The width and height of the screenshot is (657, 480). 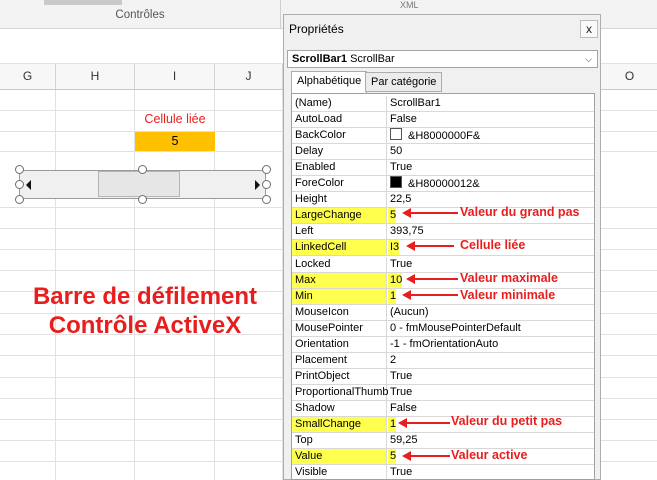 I want to click on property-value: 2, so click(x=392, y=360).